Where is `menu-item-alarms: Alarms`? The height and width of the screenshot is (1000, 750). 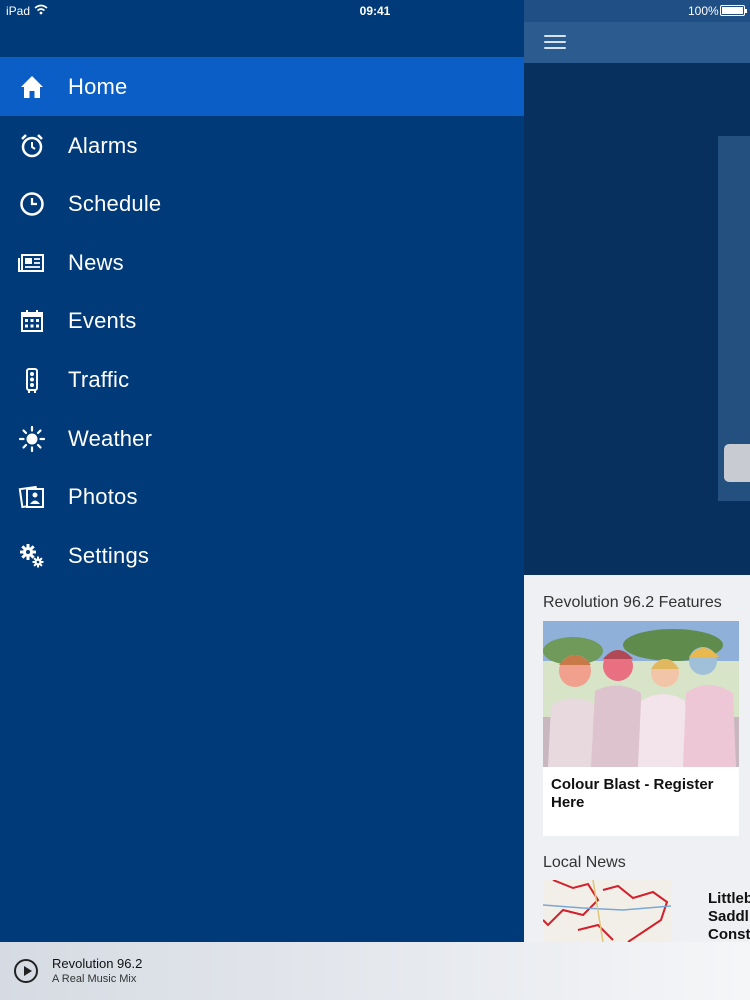
menu-item-alarms: Alarms is located at coordinates (262, 145).